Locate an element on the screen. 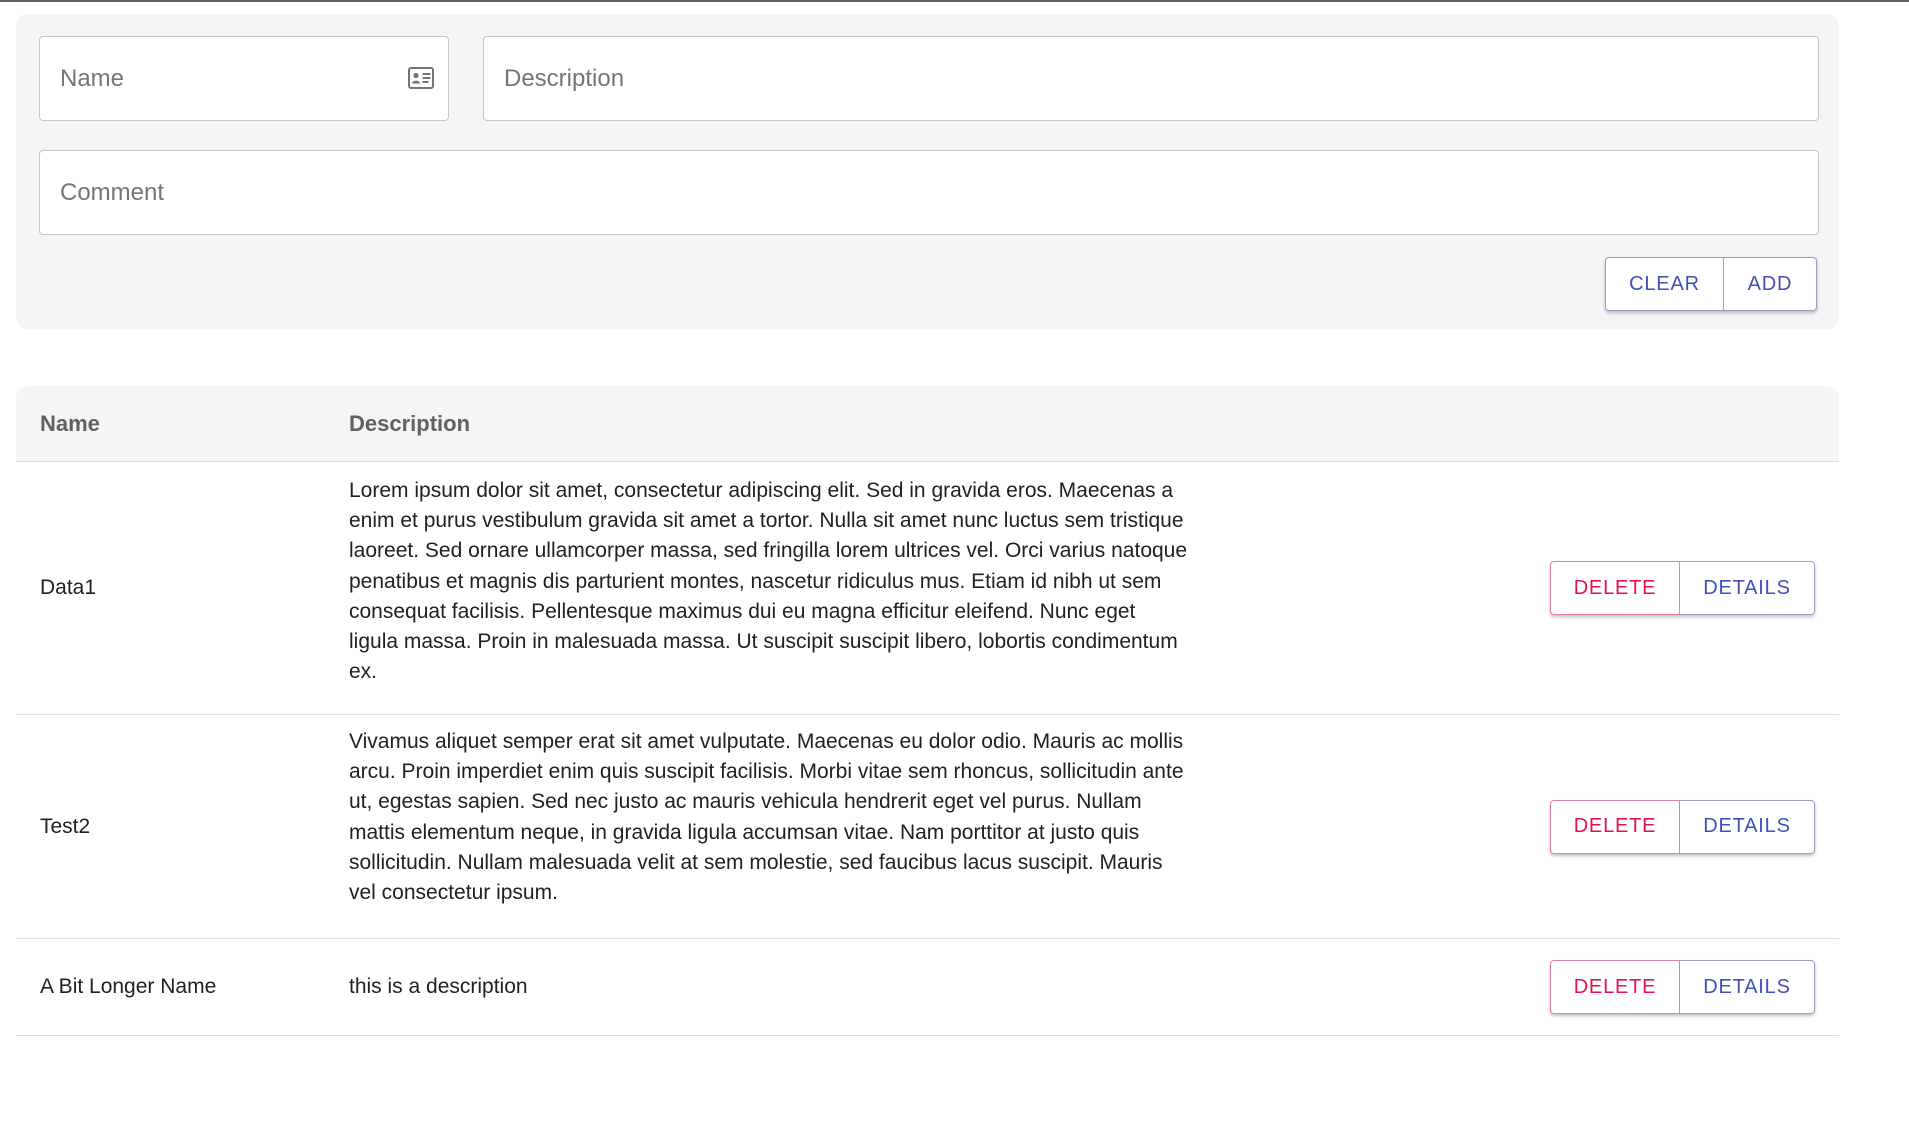 The height and width of the screenshot is (1138, 1909). comment-field is located at coordinates (929, 192).